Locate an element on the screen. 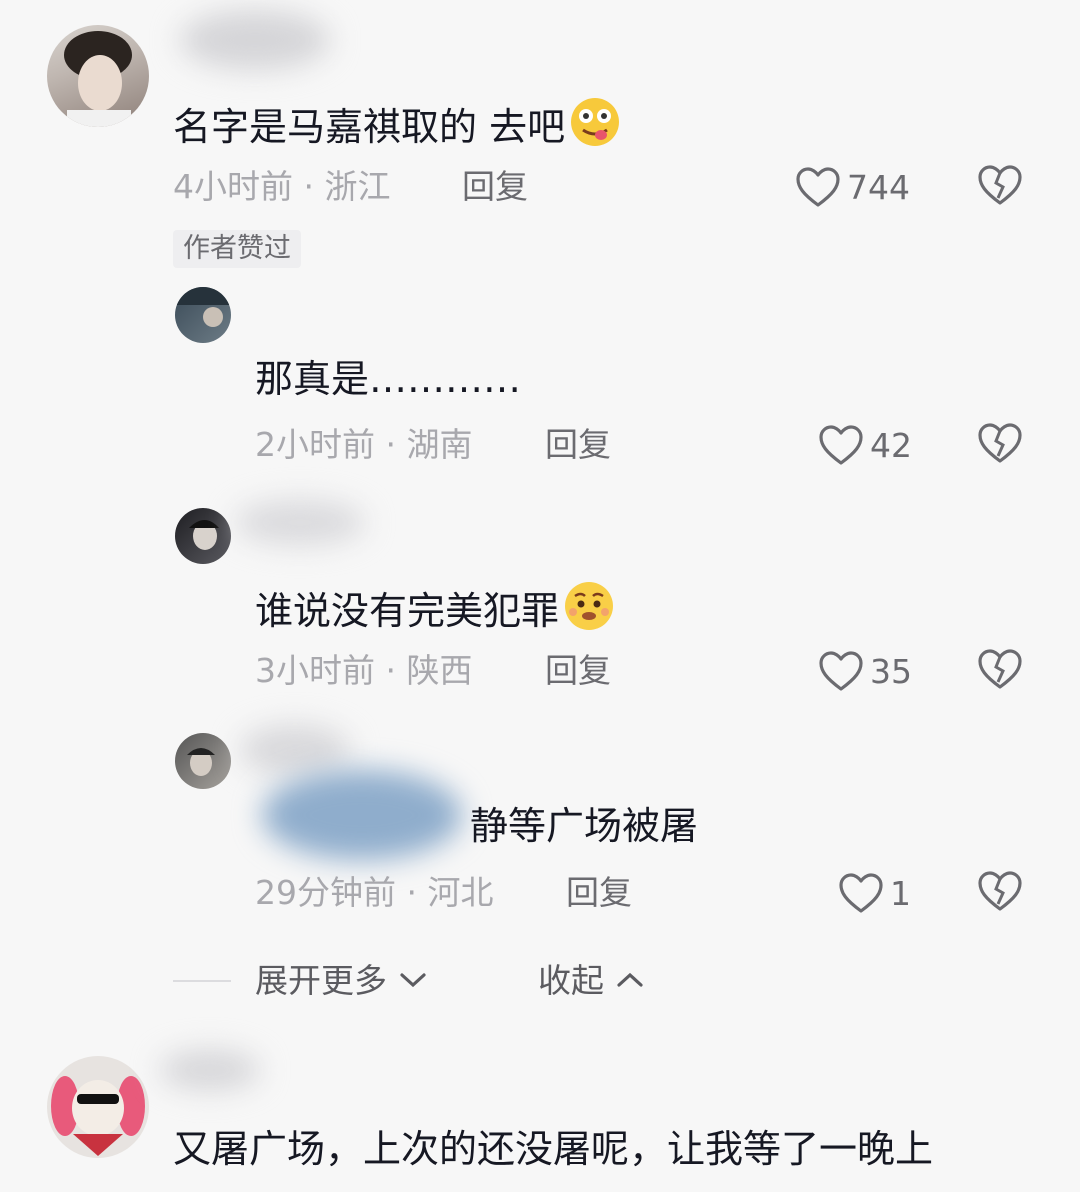  comment-text: 静等广场被屠 is located at coordinates (584, 826).